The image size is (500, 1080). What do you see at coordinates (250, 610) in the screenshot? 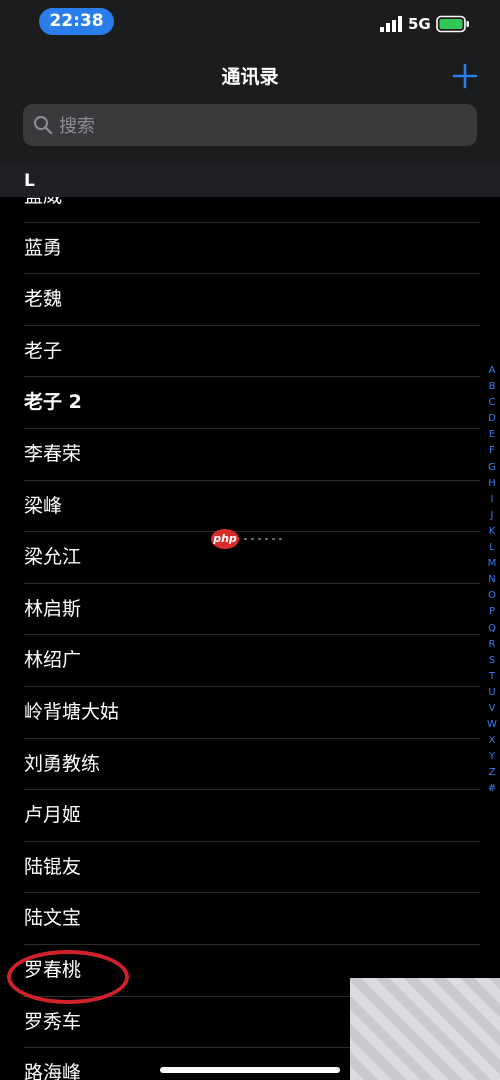
I see `contact-row: 林启斯` at bounding box center [250, 610].